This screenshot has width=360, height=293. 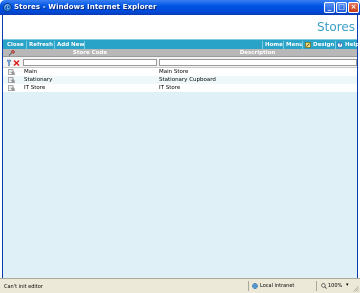 What do you see at coordinates (31, 72) in the screenshot?
I see `store-code-cell: Main` at bounding box center [31, 72].